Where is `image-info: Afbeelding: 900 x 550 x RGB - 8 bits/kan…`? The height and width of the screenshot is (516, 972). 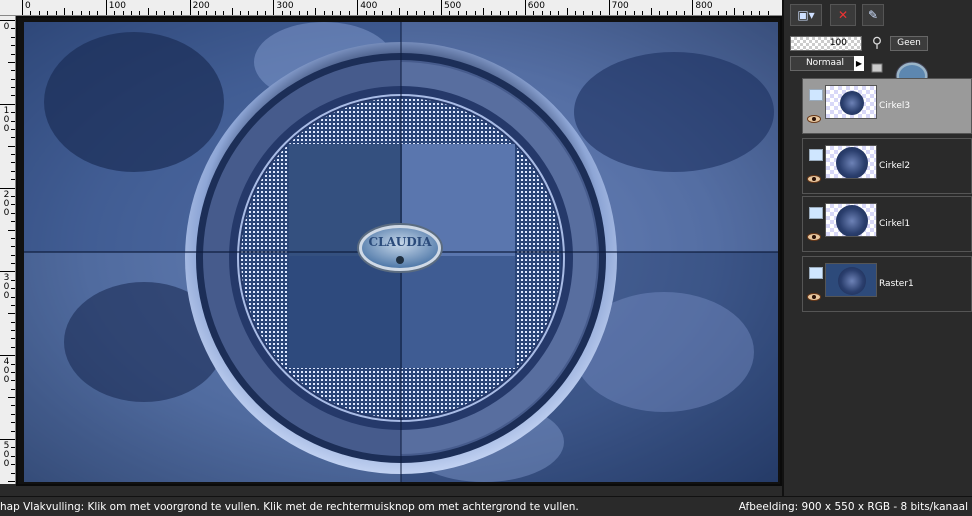 image-info: Afbeelding: 900 x 550 x RGB - 8 bits/kan… is located at coordinates (853, 507).